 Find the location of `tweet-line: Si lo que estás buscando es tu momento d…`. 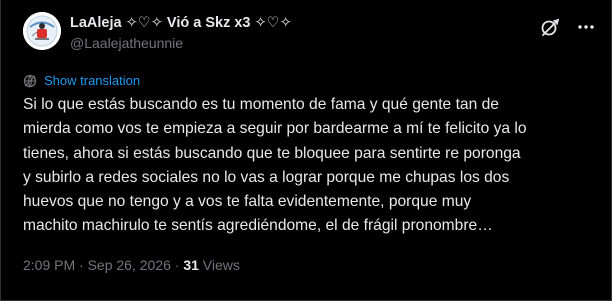

tweet-line: Si lo que estás buscando es tu momento d… is located at coordinates (261, 104).